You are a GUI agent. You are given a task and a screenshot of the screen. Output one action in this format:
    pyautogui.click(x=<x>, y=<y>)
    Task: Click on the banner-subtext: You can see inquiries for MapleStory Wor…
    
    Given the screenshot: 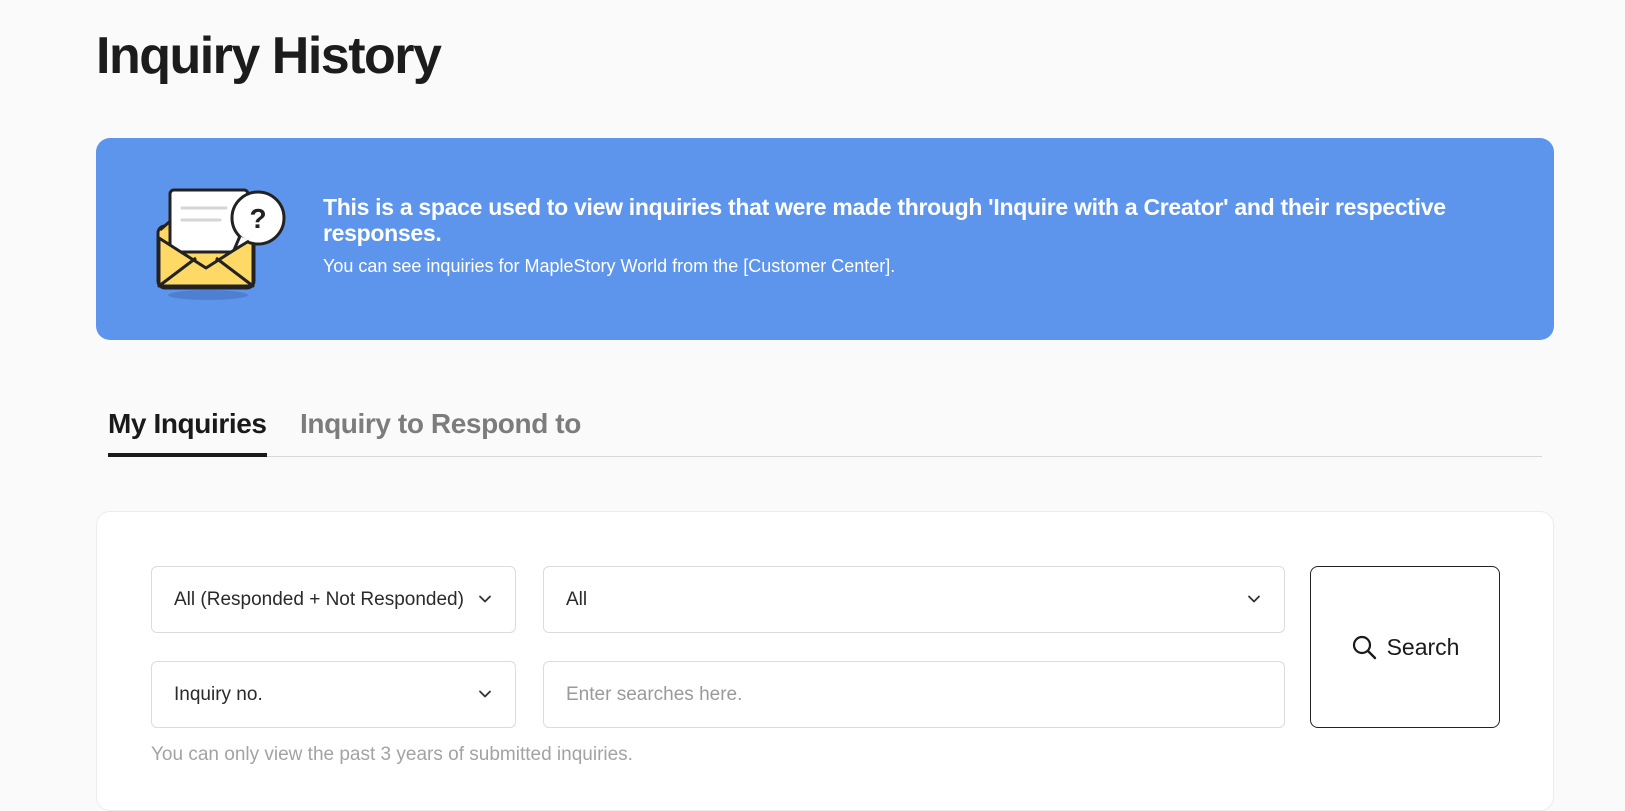 What is the action you would take?
    pyautogui.click(x=609, y=266)
    